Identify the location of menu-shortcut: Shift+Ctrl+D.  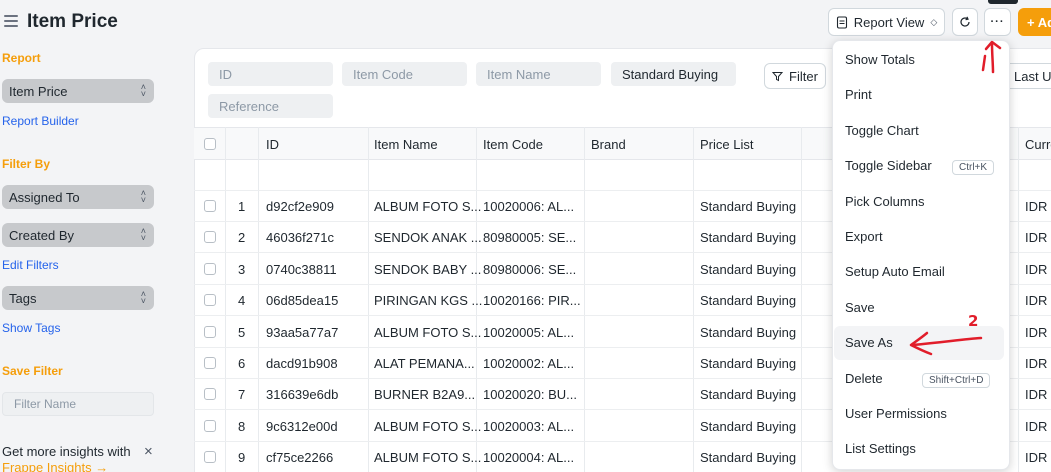
(956, 380).